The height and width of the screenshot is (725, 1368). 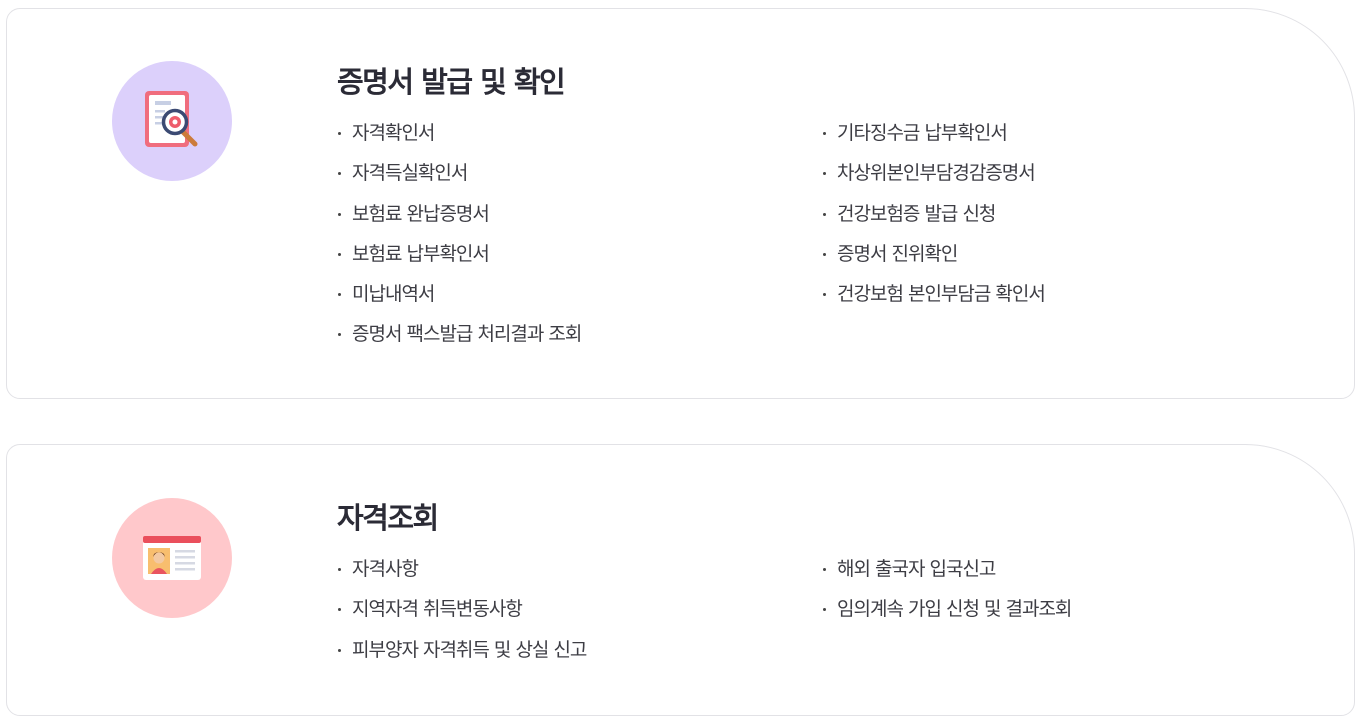 What do you see at coordinates (172, 121) in the screenshot?
I see `certificate-search-icon` at bounding box center [172, 121].